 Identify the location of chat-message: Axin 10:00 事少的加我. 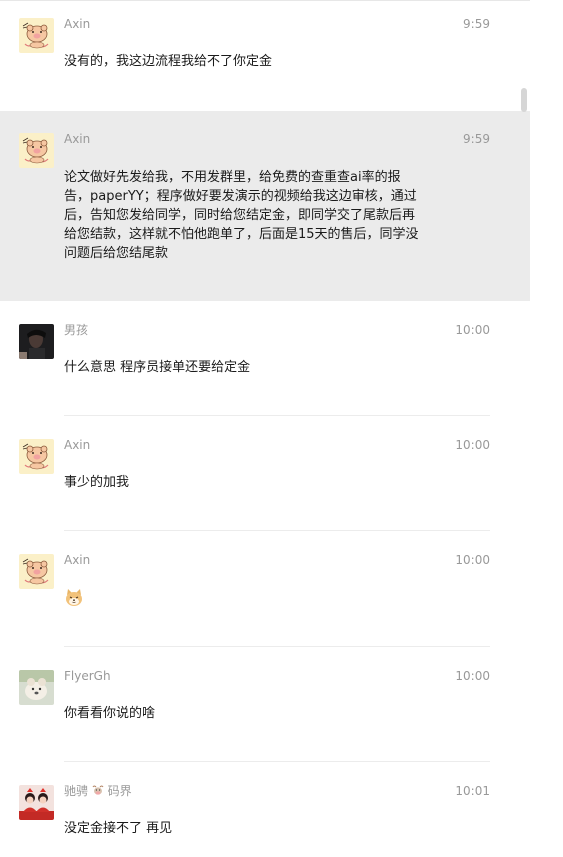
(265, 473).